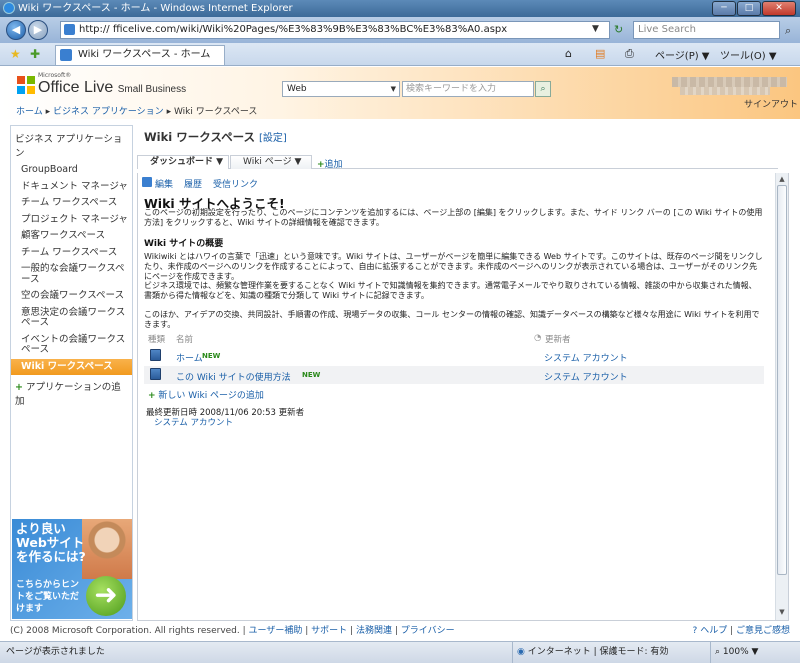  I want to click on search-go-icon: ⌕, so click(543, 89).